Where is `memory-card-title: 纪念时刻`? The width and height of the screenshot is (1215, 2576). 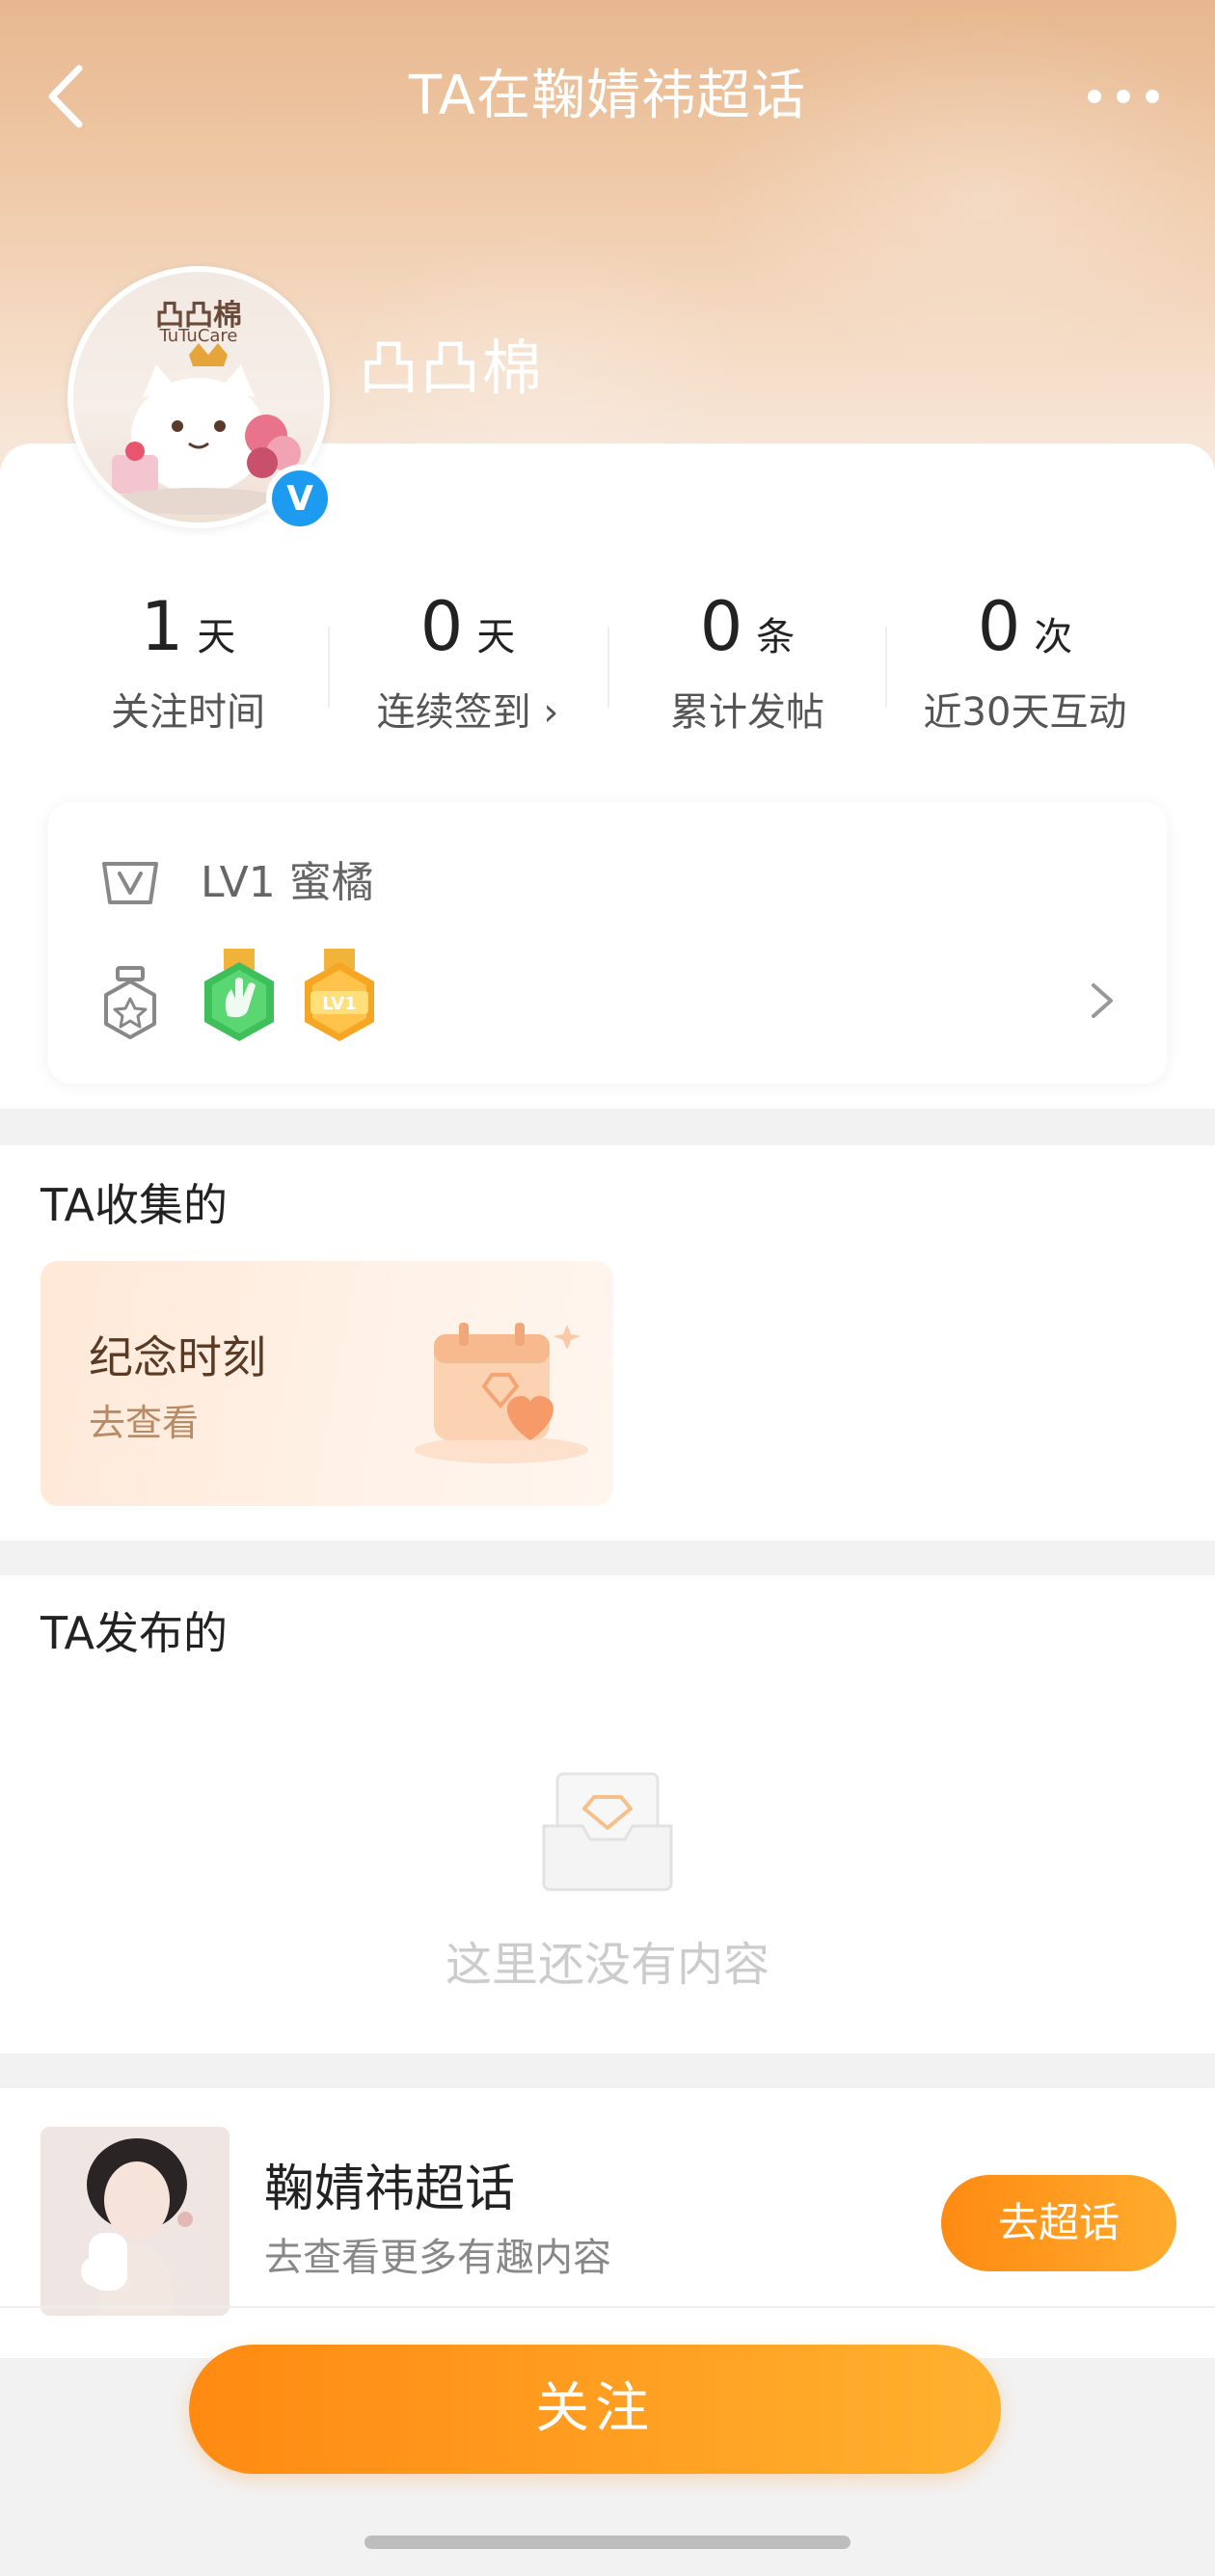
memory-card-title: 纪念时刻 is located at coordinates (177, 1357).